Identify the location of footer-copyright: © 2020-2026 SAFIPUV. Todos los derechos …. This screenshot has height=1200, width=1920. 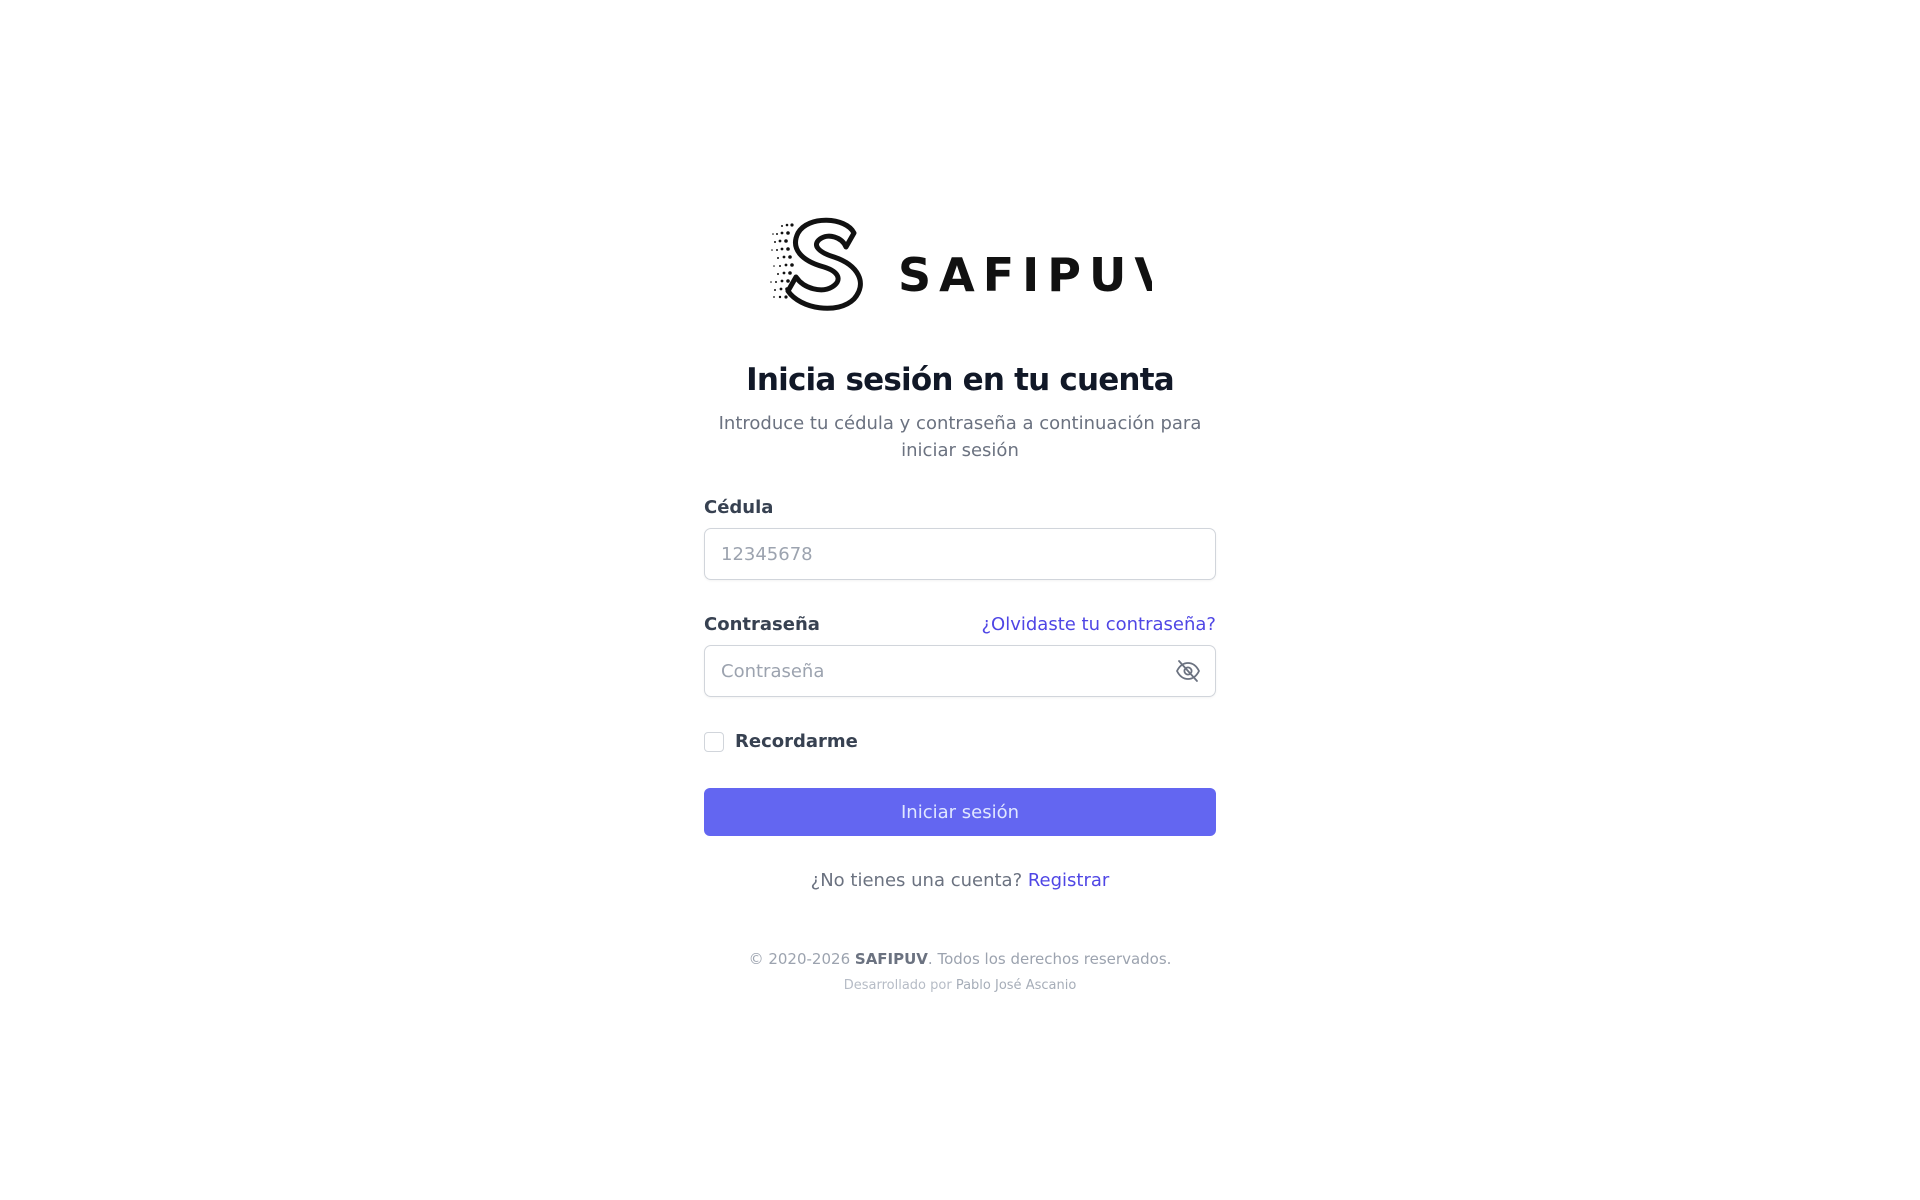
(960, 959).